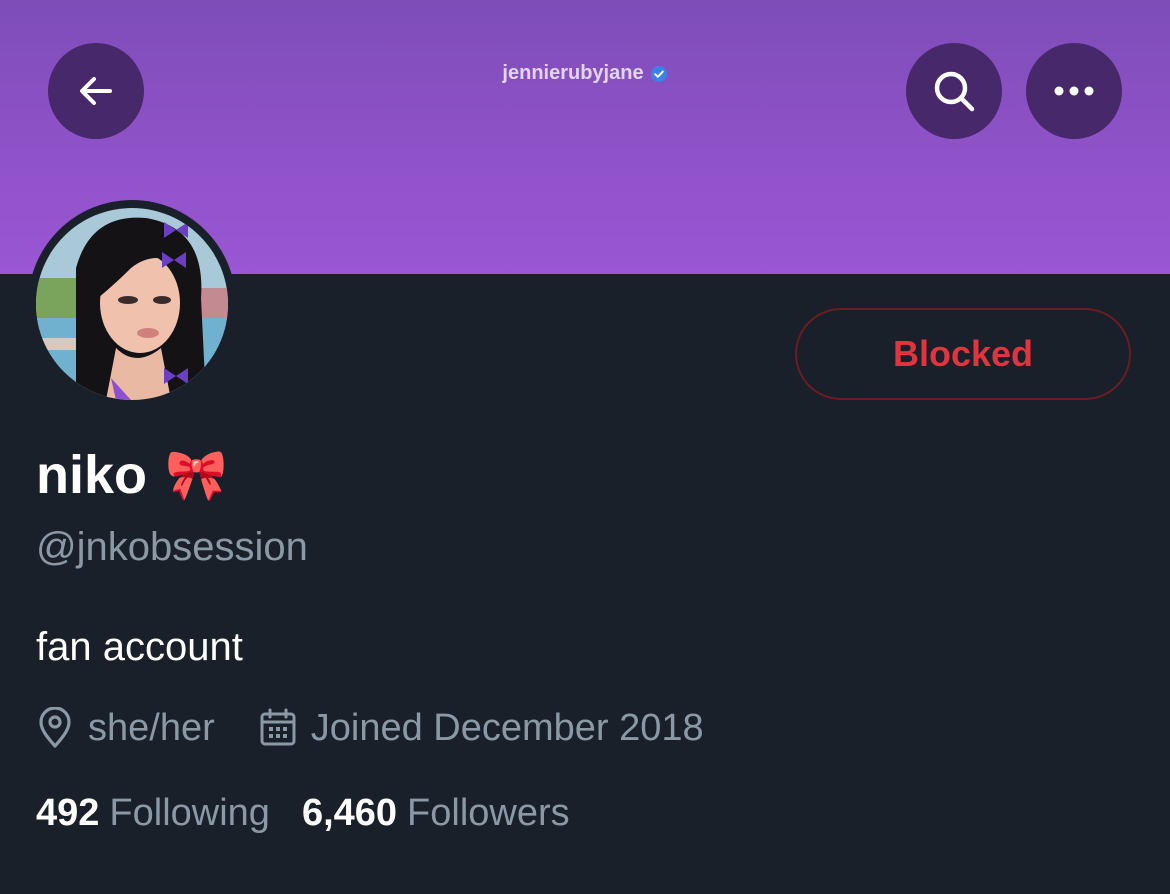 This screenshot has height=894, width=1170. Describe the element at coordinates (96, 91) in the screenshot. I see `back-button` at that location.